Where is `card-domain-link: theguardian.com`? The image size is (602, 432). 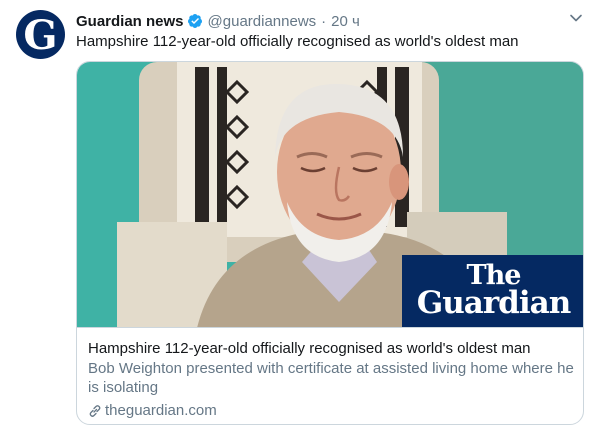
card-domain-link: theguardian.com is located at coordinates (152, 411).